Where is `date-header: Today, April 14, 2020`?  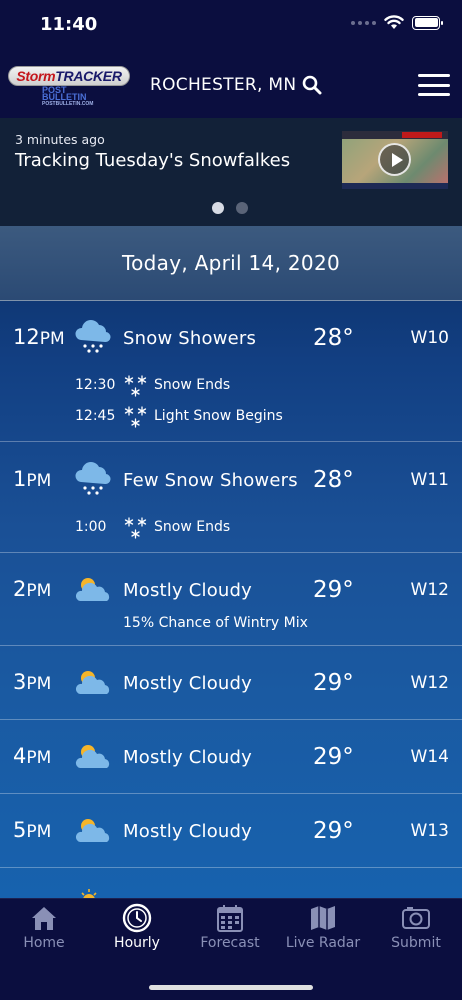 date-header: Today, April 14, 2020 is located at coordinates (231, 263).